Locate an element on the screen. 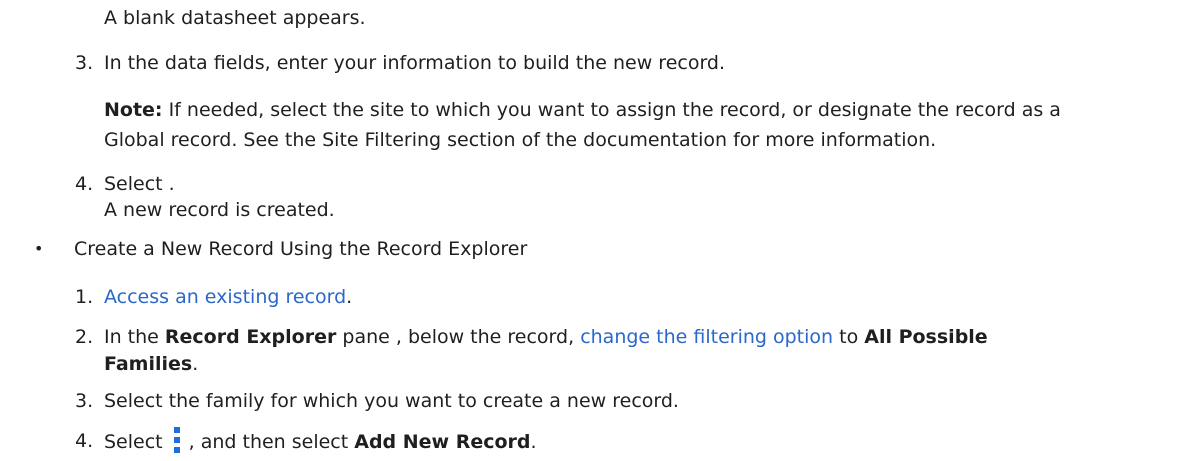 The height and width of the screenshot is (461, 1199). sub-step-1-period: . is located at coordinates (349, 297).